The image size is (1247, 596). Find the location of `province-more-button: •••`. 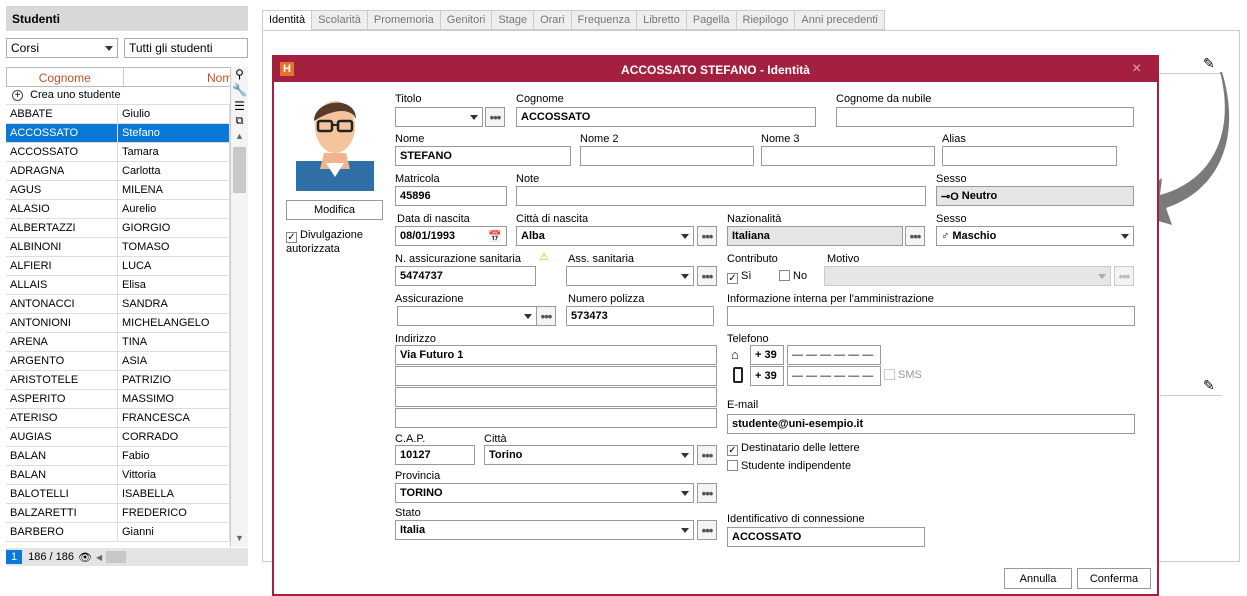

province-more-button: ••• is located at coordinates (707, 493).